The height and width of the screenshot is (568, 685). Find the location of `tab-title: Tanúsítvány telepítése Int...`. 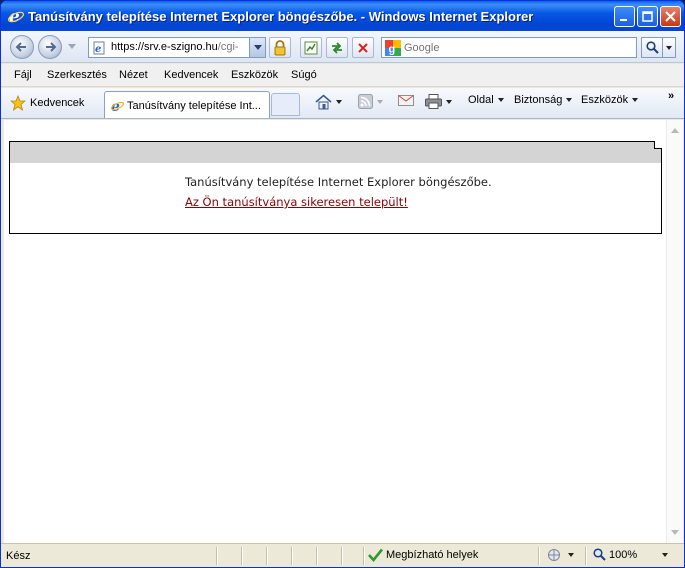

tab-title: Tanúsítvány telepítése Int... is located at coordinates (194, 106).